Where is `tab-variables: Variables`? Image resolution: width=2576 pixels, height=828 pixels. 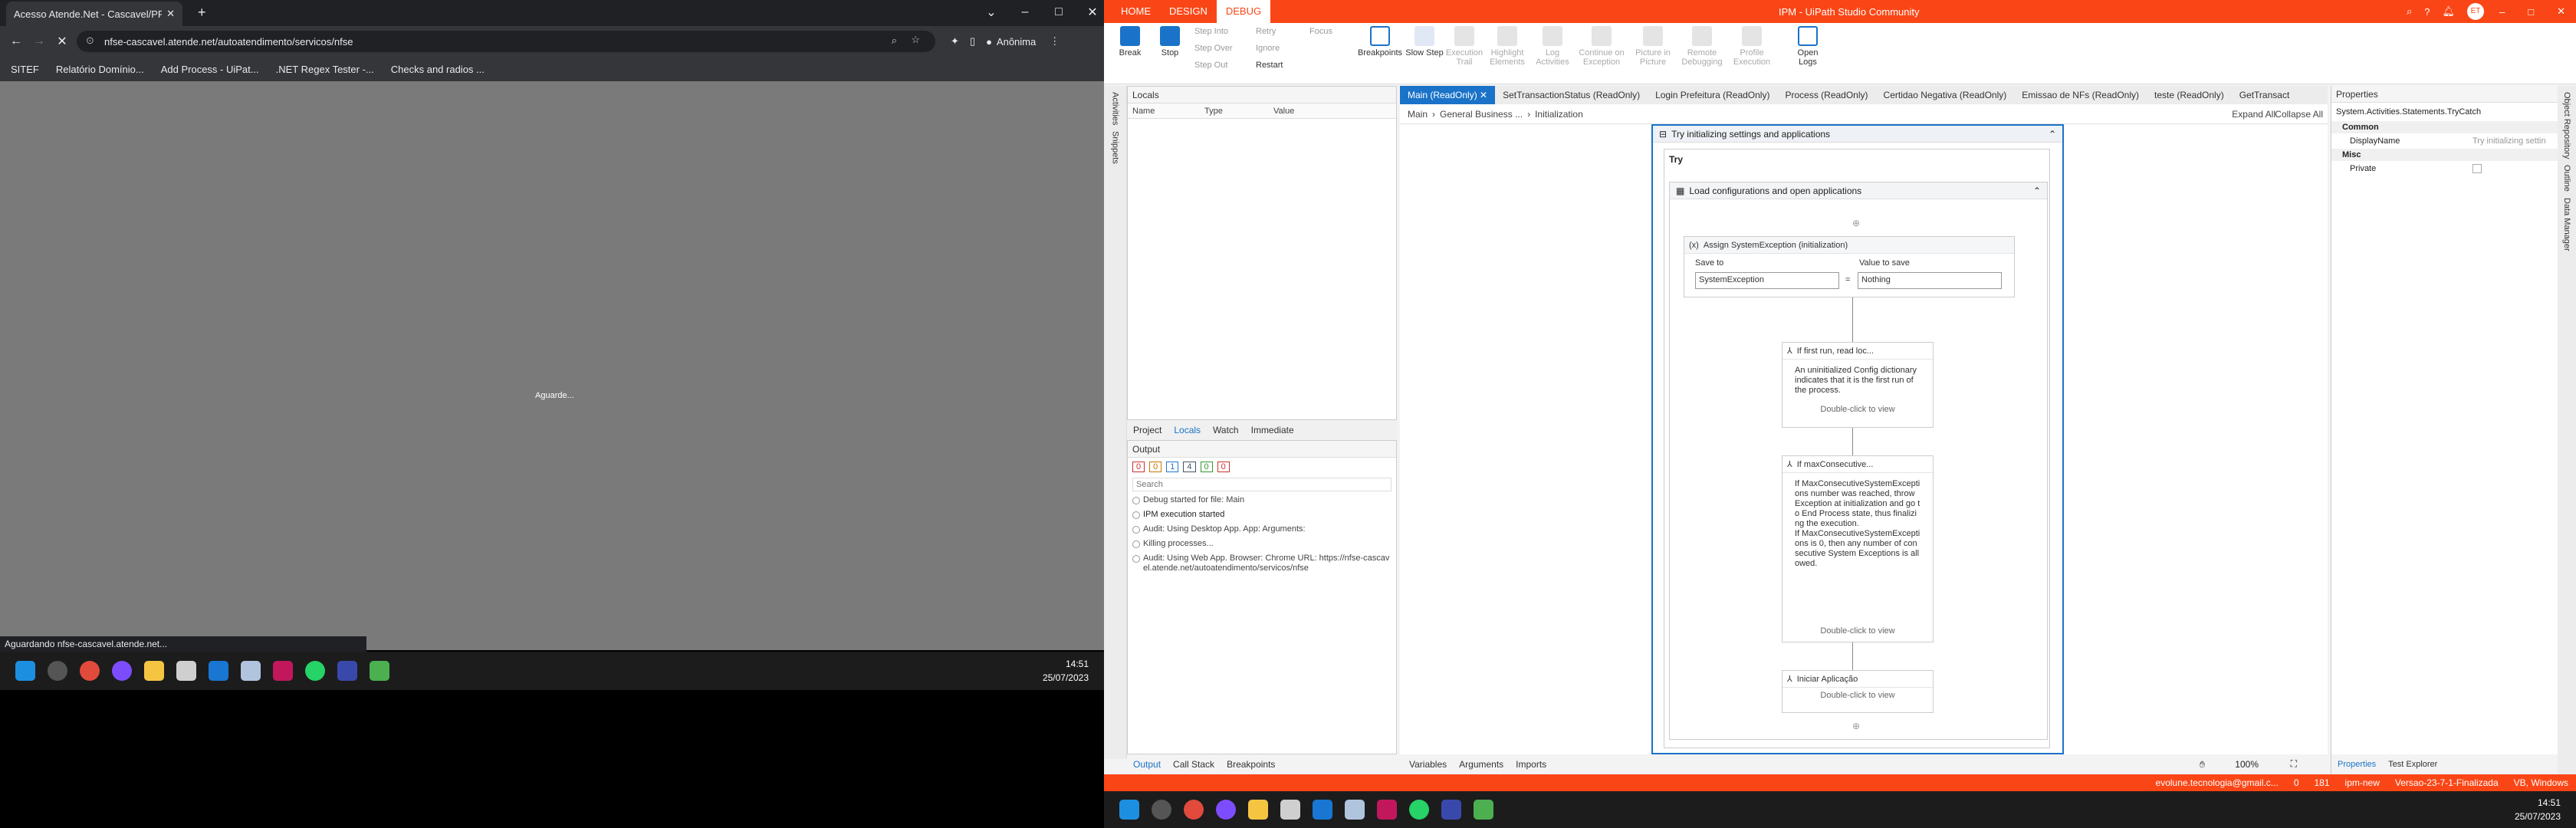
tab-variables: Variables is located at coordinates (1428, 764).